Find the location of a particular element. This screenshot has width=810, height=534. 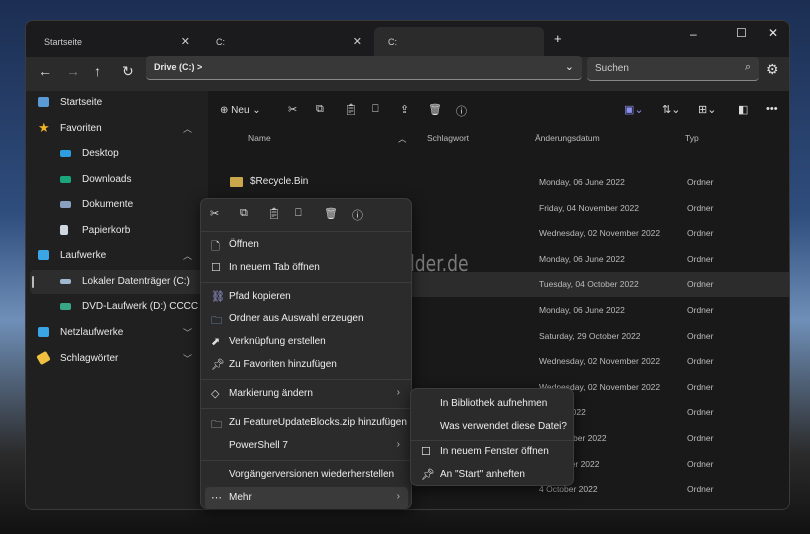

menu-item-open-new-tab: ☐ In neuem Tab öffnen is located at coordinates (306, 268).